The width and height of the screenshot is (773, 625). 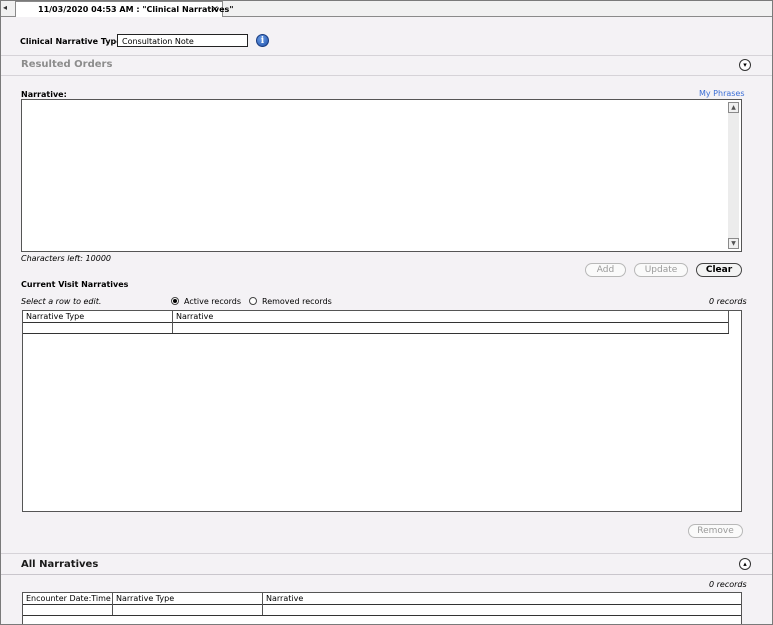 What do you see at coordinates (212, 301) in the screenshot?
I see `active-records-label: Active records` at bounding box center [212, 301].